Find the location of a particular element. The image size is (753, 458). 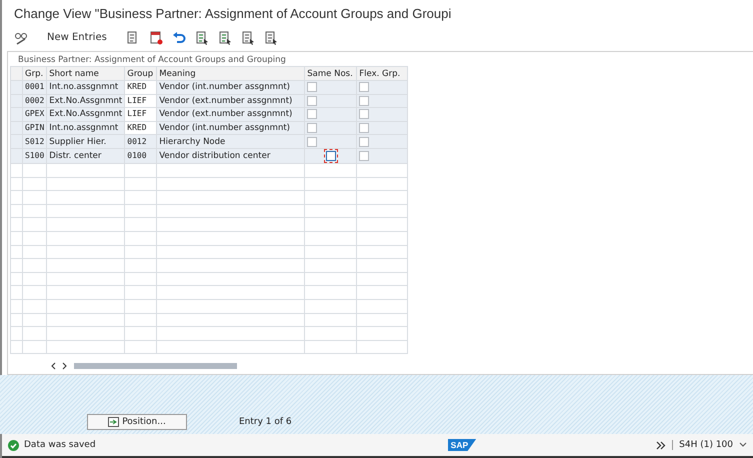

glasses-pencil-icon is located at coordinates (21, 37).